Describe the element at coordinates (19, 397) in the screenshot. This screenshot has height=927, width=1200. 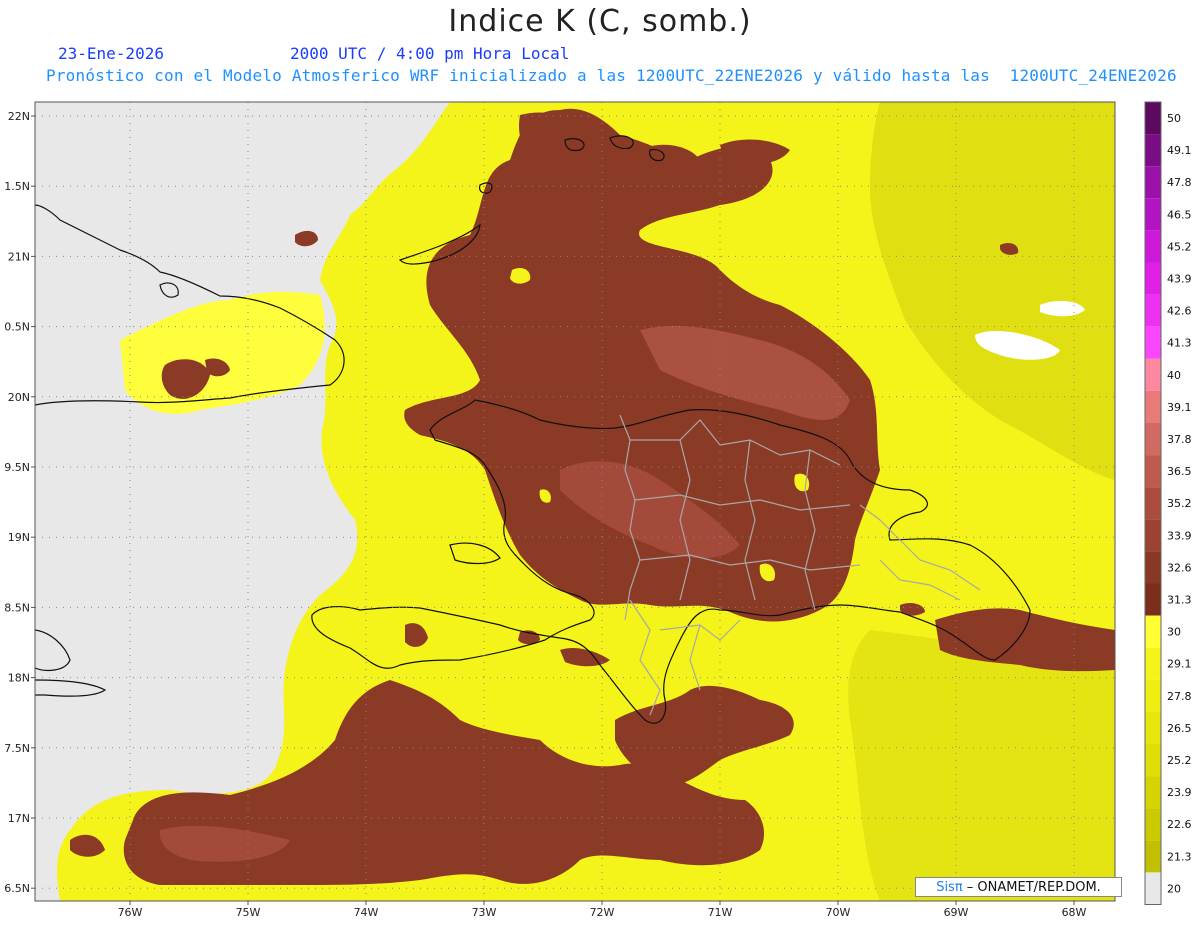
I see `lat-label: 20N` at that location.